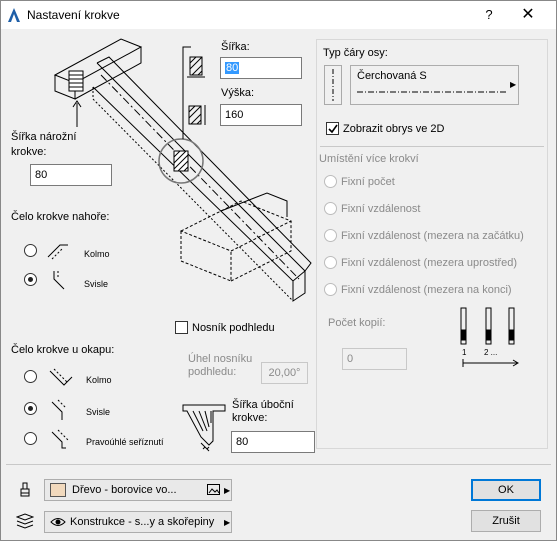  I want to click on title-bar: Nastavení krokve ? ✕, so click(278, 15).